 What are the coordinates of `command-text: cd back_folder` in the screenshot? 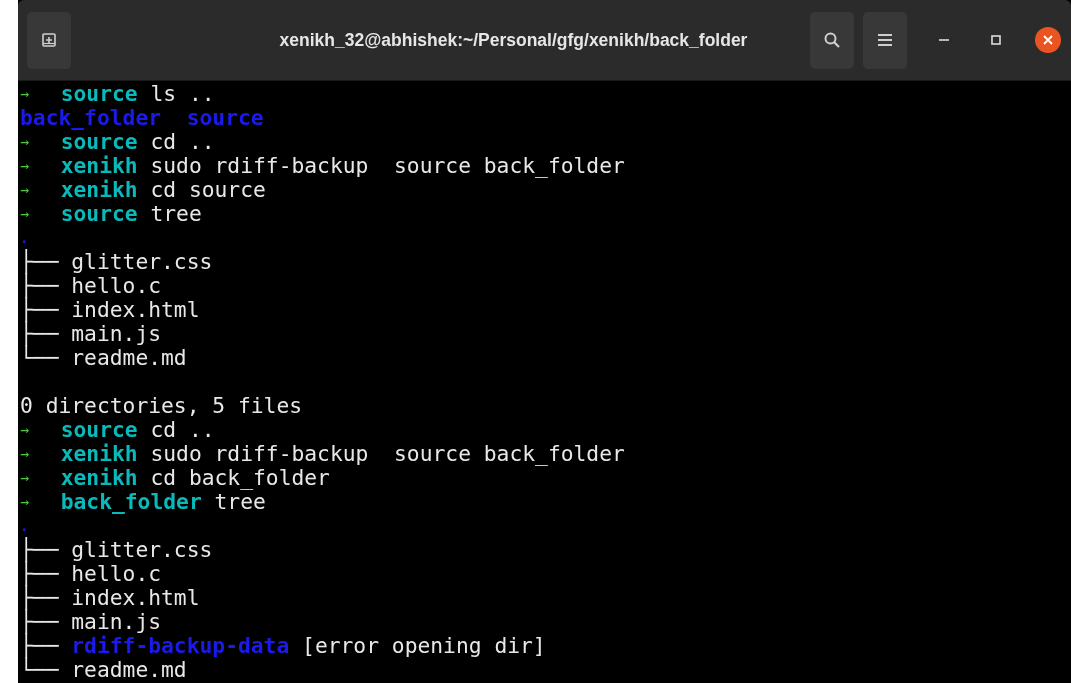 It's located at (240, 478).